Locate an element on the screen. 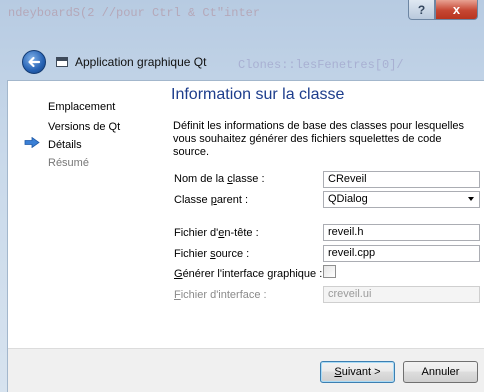 This screenshot has width=484, height=392. generate-ui-checkbox is located at coordinates (329, 271).